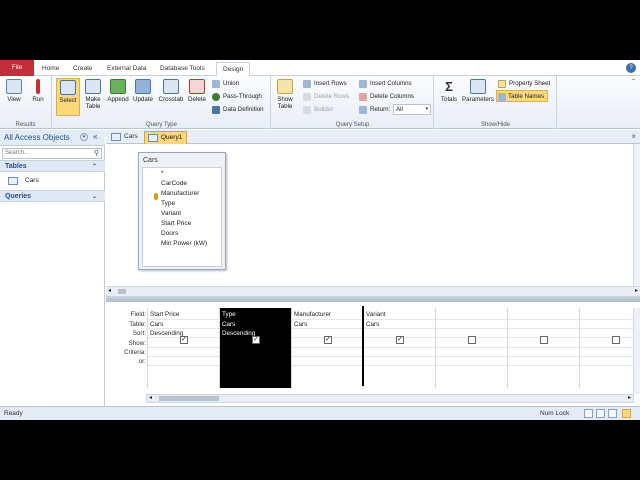  I want to click on crosstab-button: Crosstab, so click(171, 97).